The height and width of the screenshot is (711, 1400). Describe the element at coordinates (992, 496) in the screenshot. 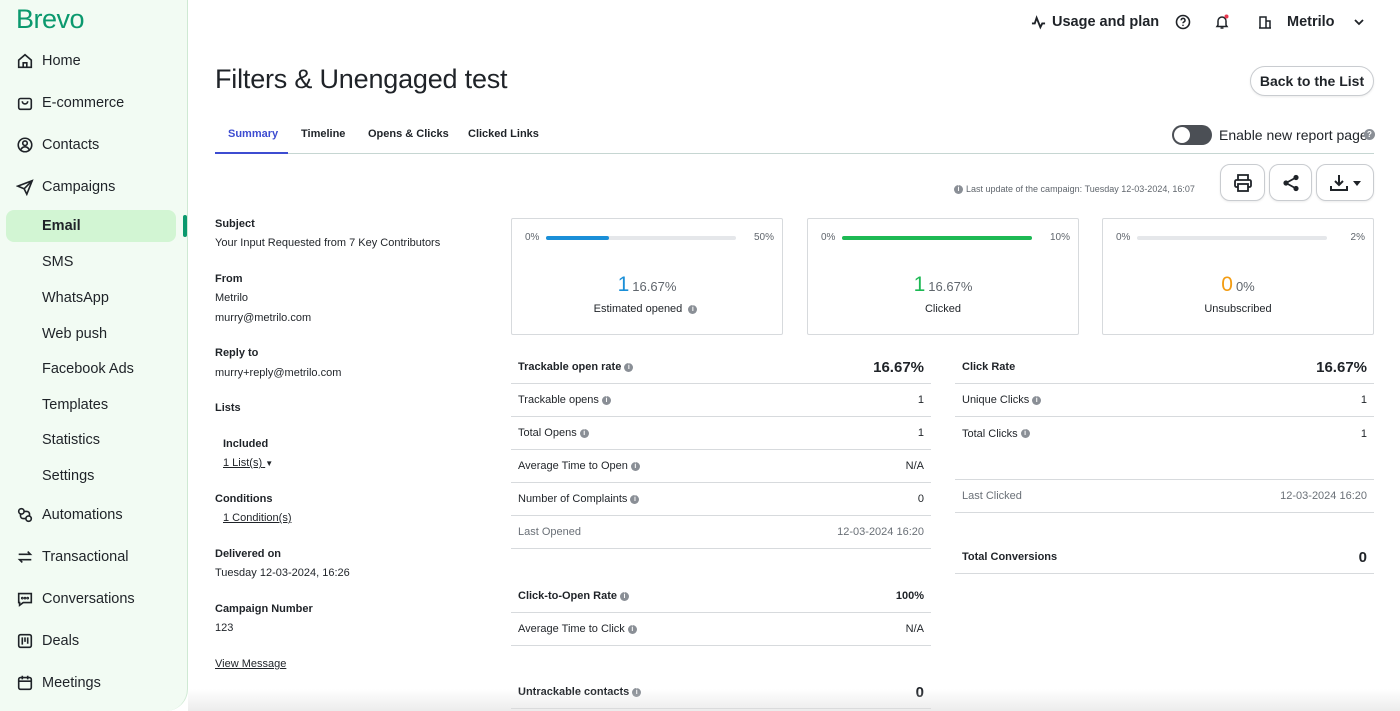

I see `metric-label: Last Clicked` at that location.